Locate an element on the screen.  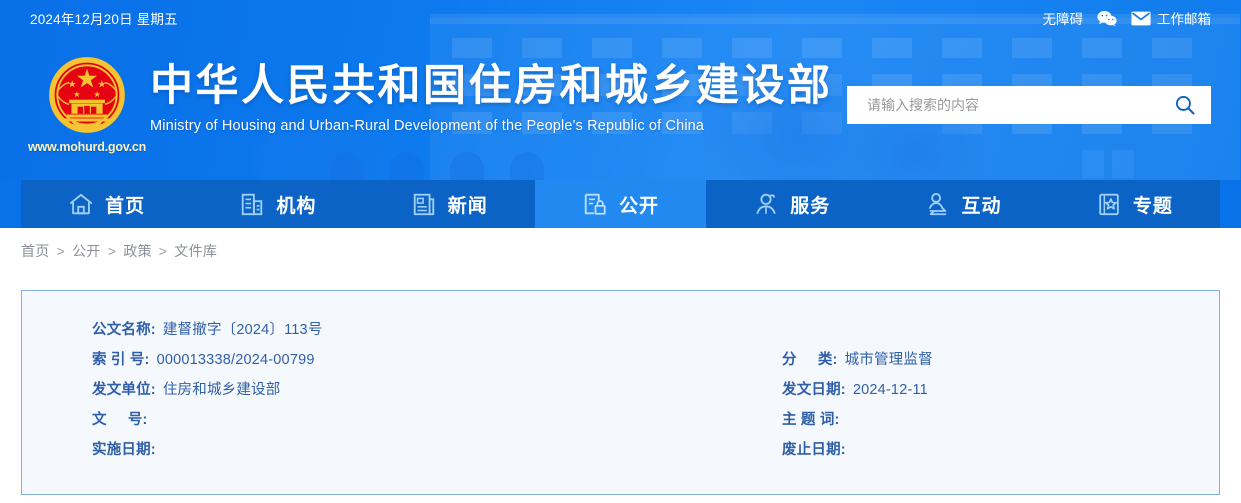
info-value: 2024-12-11 is located at coordinates (890, 389).